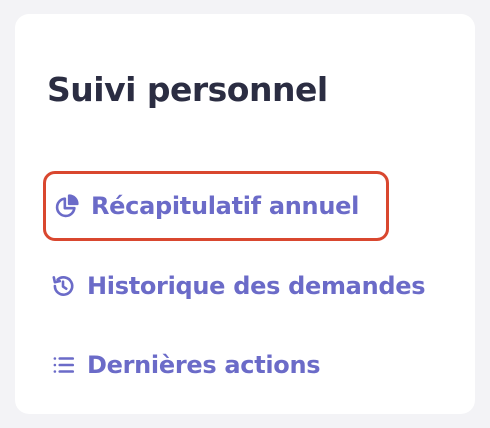  I want to click on list-icon, so click(63, 365).